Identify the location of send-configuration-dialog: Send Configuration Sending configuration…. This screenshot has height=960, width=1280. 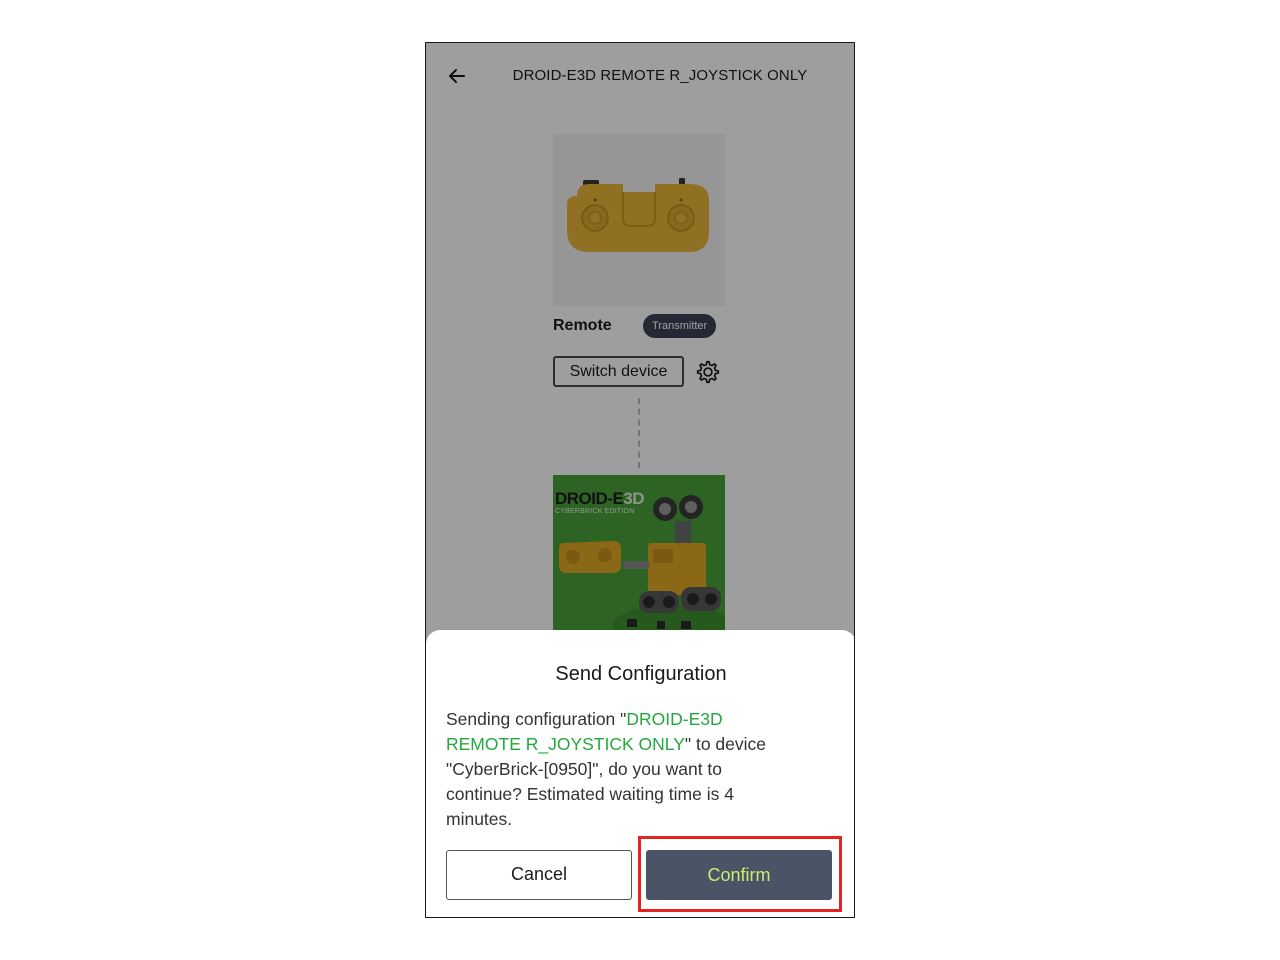
(640, 773).